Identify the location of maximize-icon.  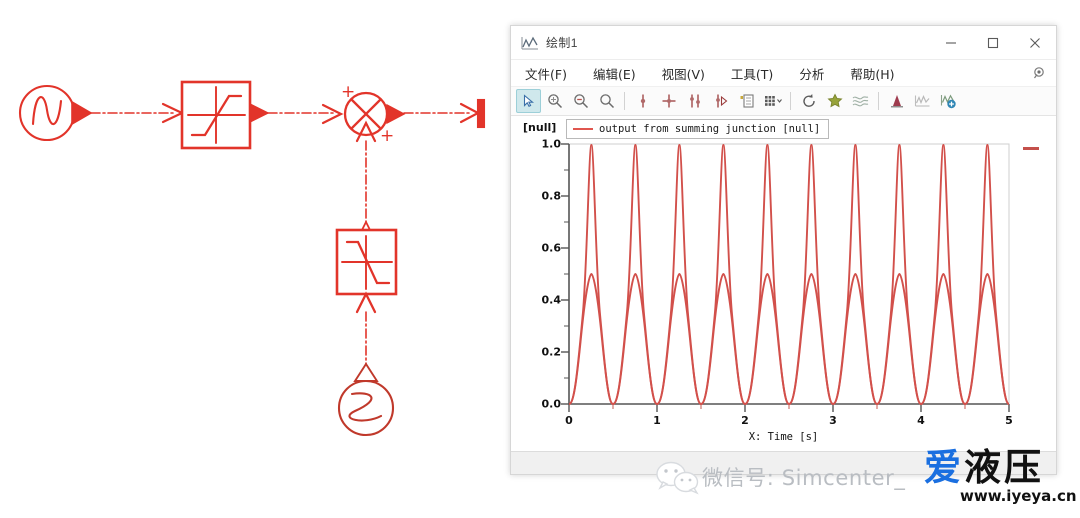
(993, 42).